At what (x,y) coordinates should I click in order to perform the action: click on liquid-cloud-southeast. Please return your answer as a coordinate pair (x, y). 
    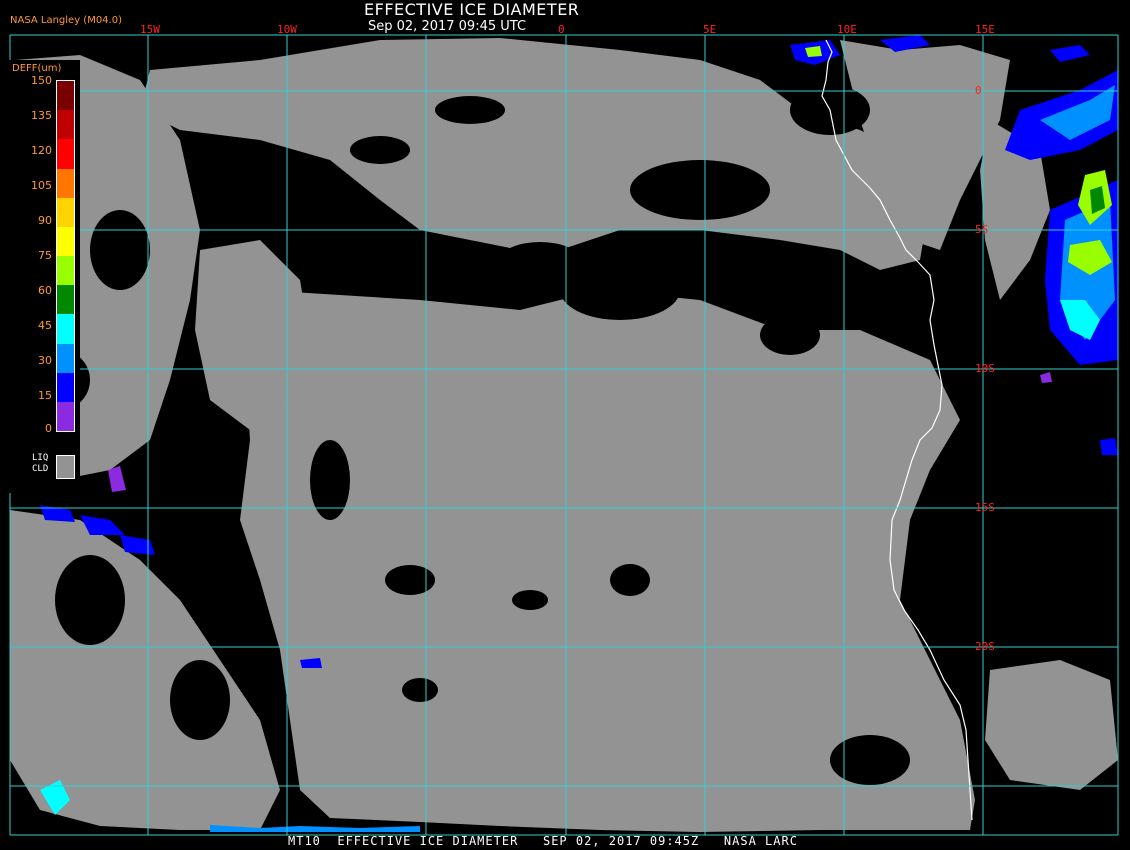
    Looking at the image, I should click on (1051, 725).